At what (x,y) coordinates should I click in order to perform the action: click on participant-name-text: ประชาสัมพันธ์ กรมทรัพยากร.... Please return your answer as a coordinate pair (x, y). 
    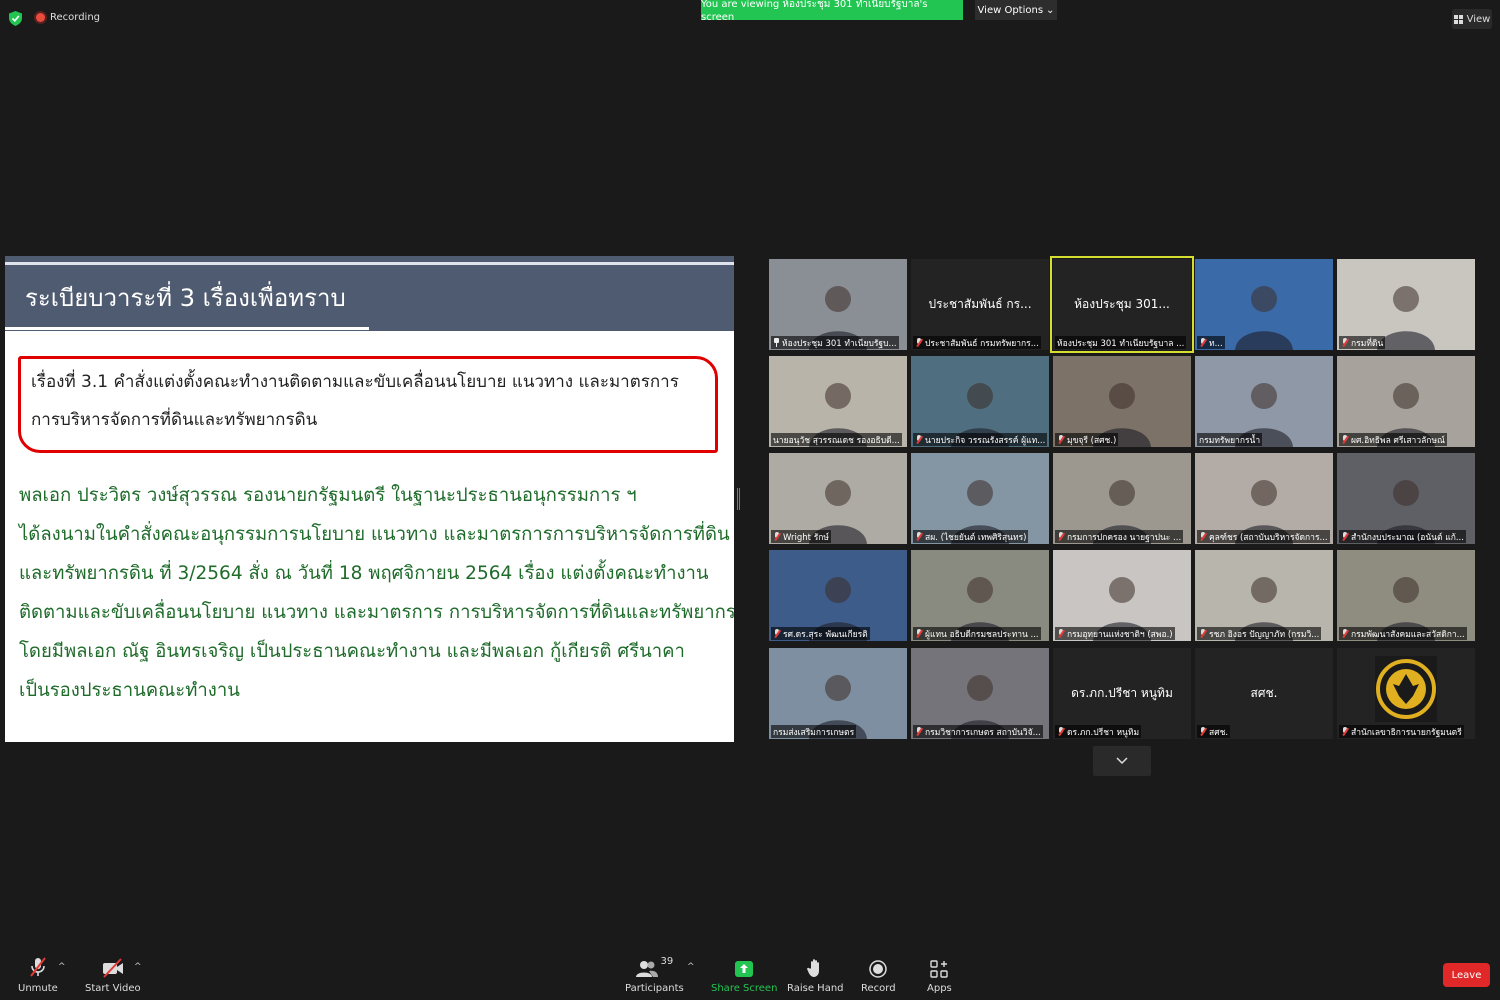
    Looking at the image, I should click on (982, 343).